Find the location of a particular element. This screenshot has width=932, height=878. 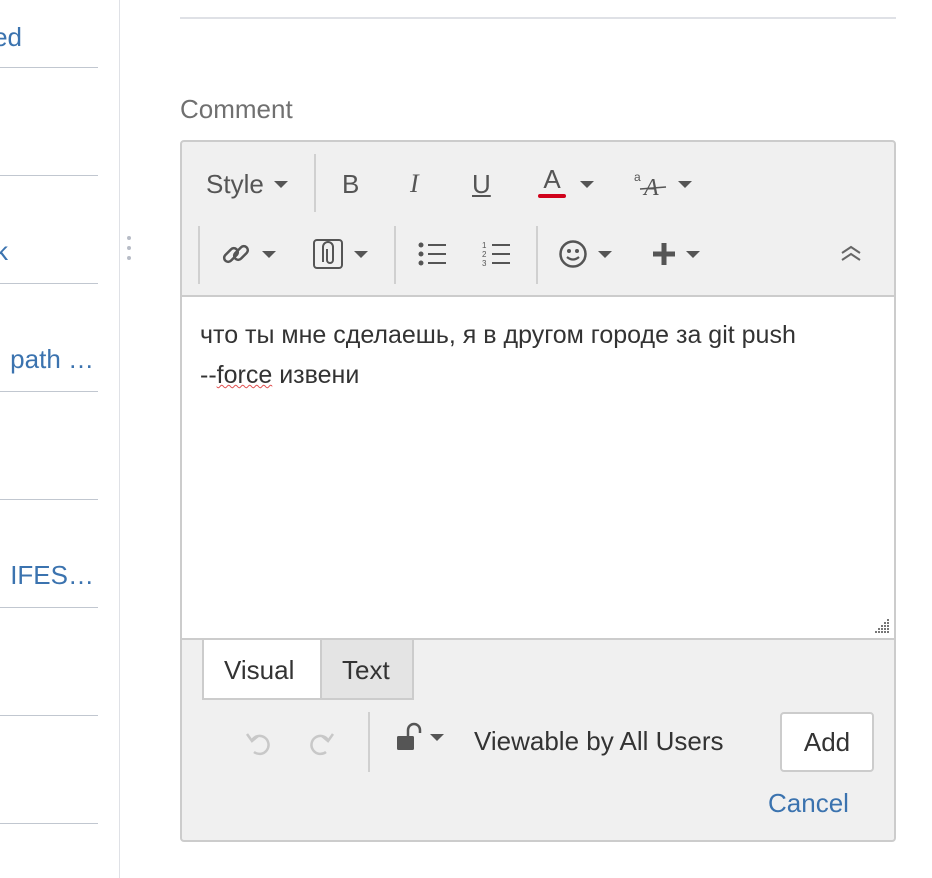

font-size-dropdown: a A is located at coordinates (663, 184).